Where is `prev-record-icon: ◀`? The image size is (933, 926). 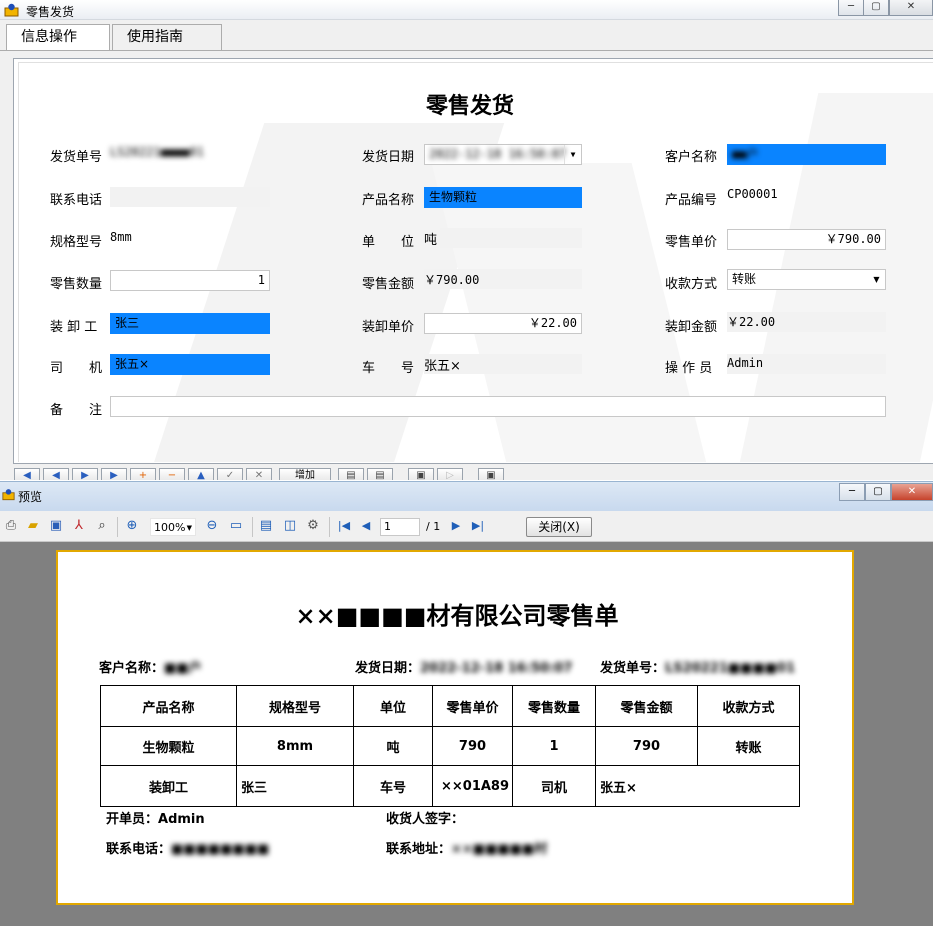 prev-record-icon: ◀ is located at coordinates (56, 474).